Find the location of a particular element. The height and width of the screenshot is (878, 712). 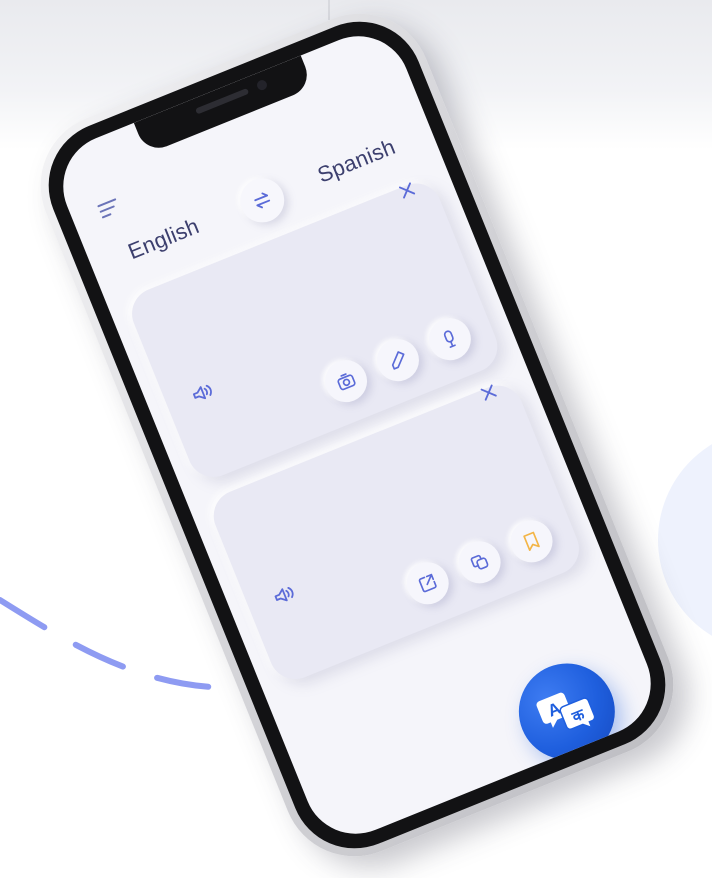

menu-icon is located at coordinates (108, 208).